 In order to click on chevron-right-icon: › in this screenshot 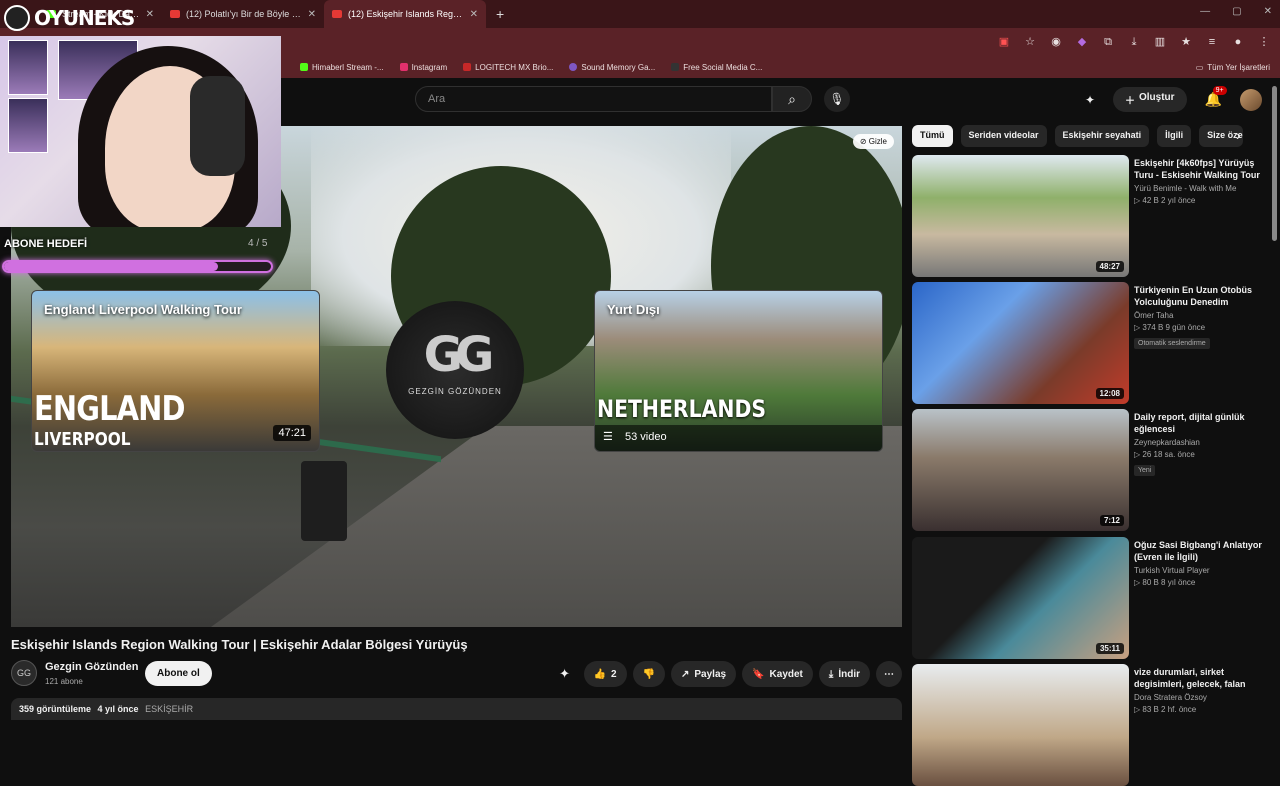, I will do `click(1238, 135)`.